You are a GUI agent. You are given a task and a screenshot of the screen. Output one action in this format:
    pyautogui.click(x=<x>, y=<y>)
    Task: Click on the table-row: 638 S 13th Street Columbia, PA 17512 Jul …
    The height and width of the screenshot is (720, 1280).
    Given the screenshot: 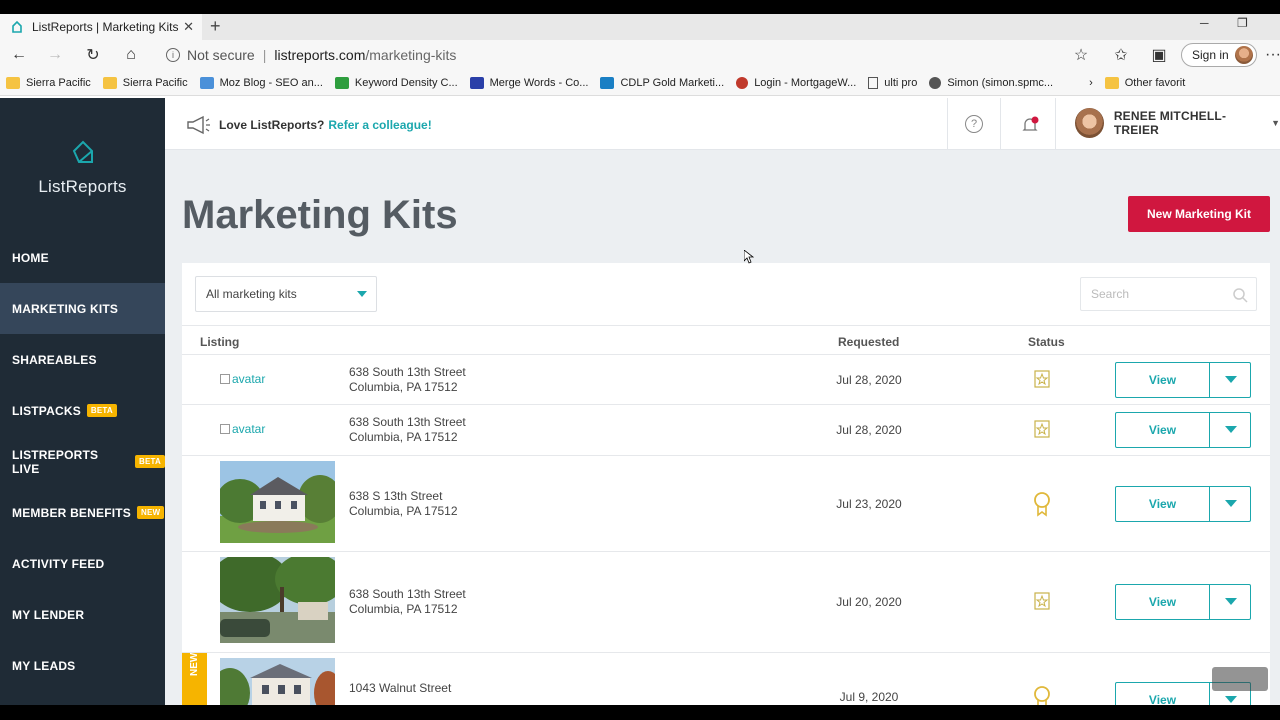 What is the action you would take?
    pyautogui.click(x=726, y=504)
    